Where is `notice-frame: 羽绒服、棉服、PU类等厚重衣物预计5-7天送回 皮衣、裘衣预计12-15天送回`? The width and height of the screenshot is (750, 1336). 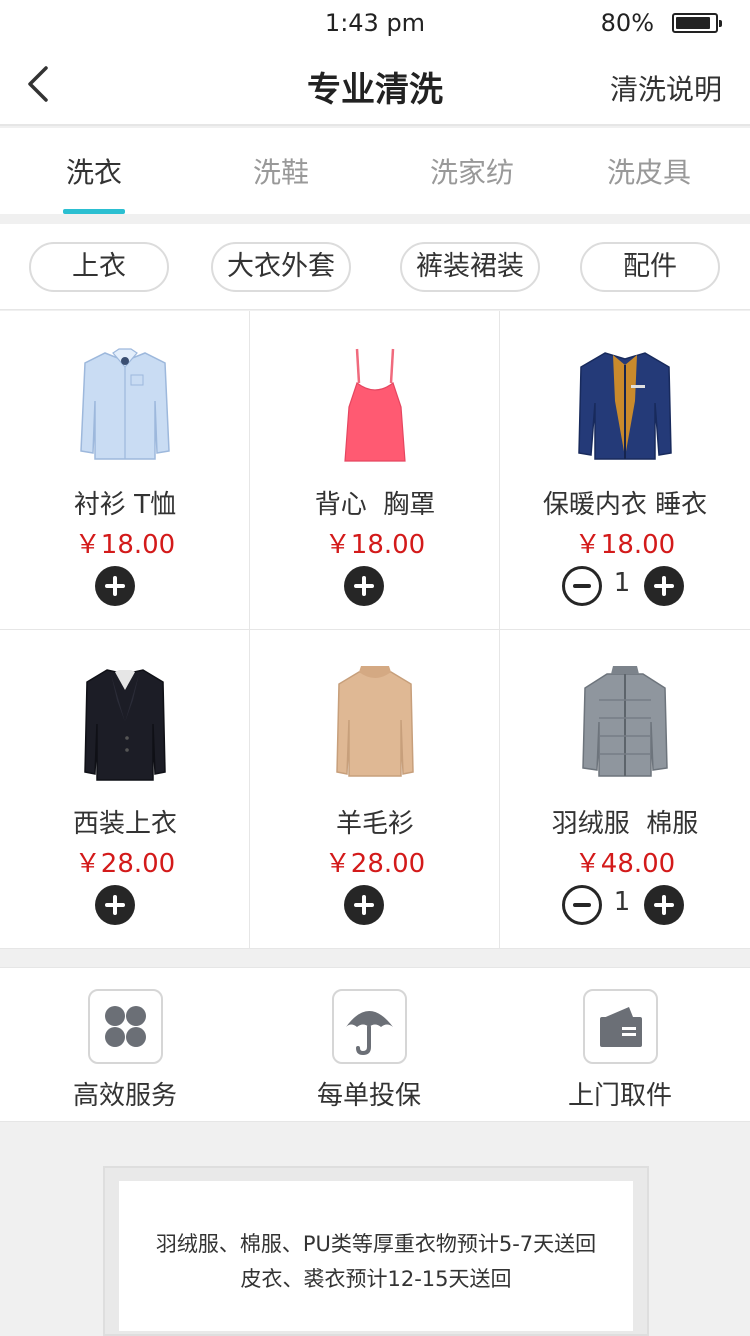
notice-frame: 羽绒服、棉服、PU类等厚重衣物预计5-7天送回 皮衣、裘衣预计12-15天送回 is located at coordinates (376, 1251).